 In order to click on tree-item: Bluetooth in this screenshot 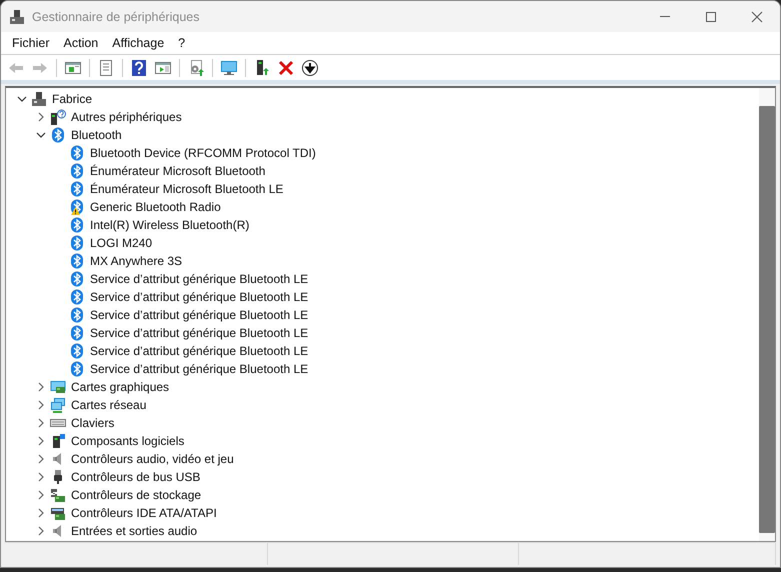, I will do `click(96, 135)`.